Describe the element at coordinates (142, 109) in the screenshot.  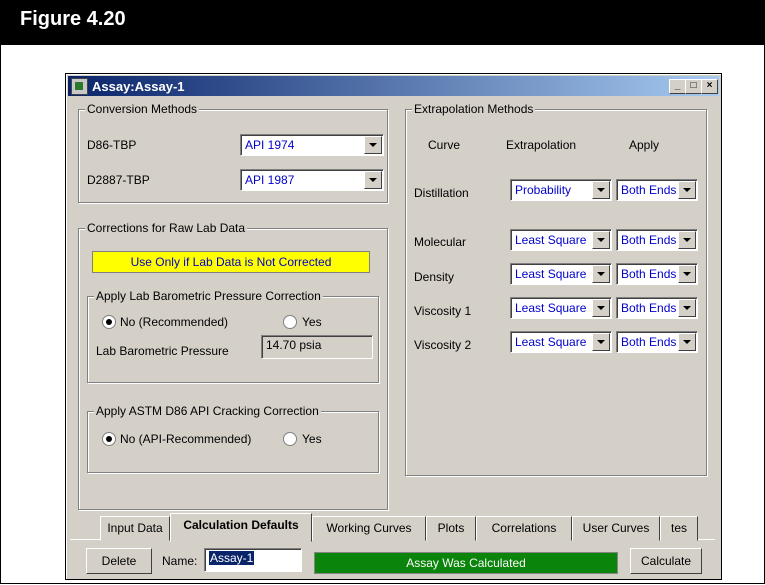
I see `conversion-methods-legend: Conversion Methods` at that location.